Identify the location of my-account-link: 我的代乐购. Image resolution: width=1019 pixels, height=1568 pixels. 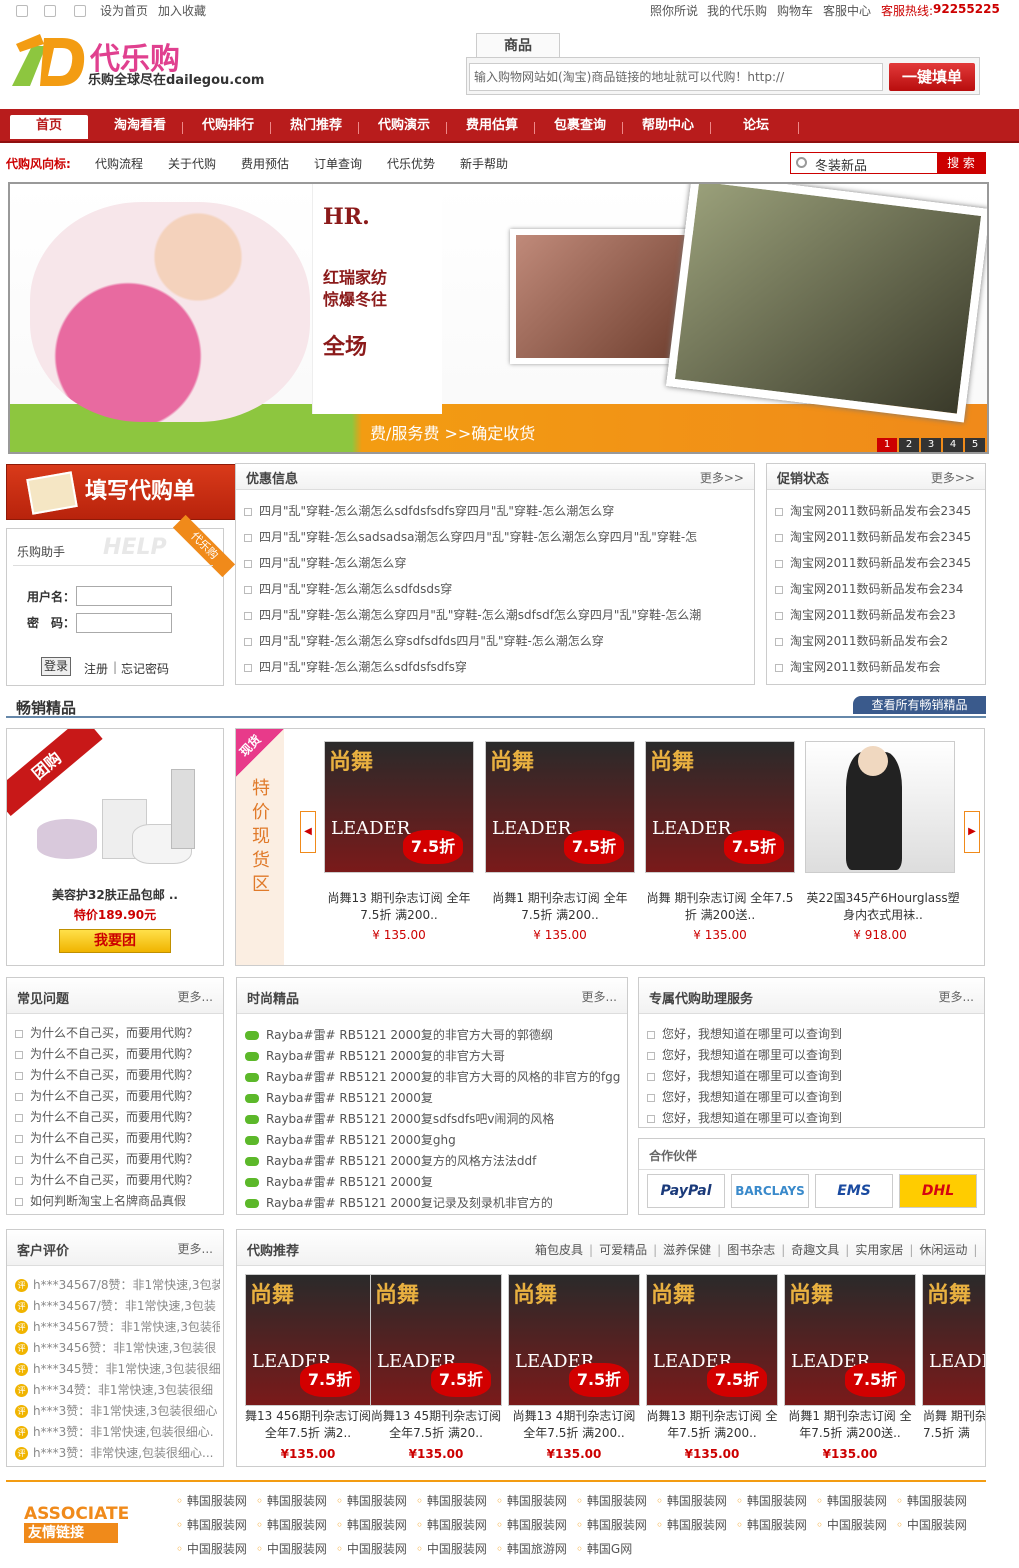
(737, 10).